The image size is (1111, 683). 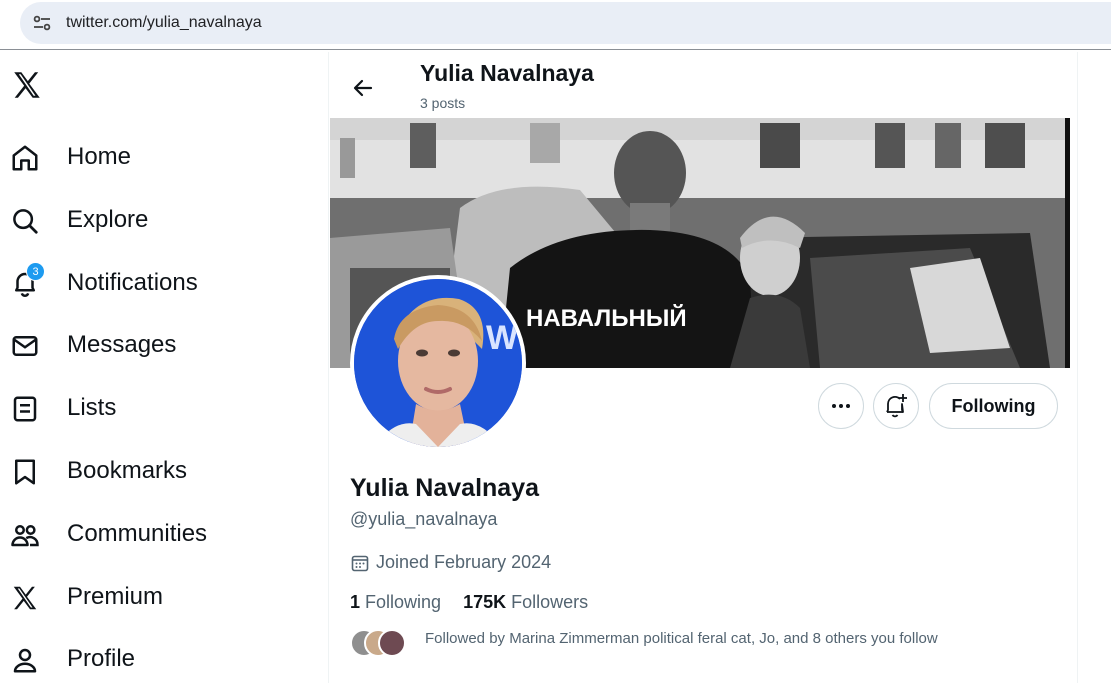 What do you see at coordinates (101, 658) in the screenshot?
I see `sidebar-item-label: Profile` at bounding box center [101, 658].